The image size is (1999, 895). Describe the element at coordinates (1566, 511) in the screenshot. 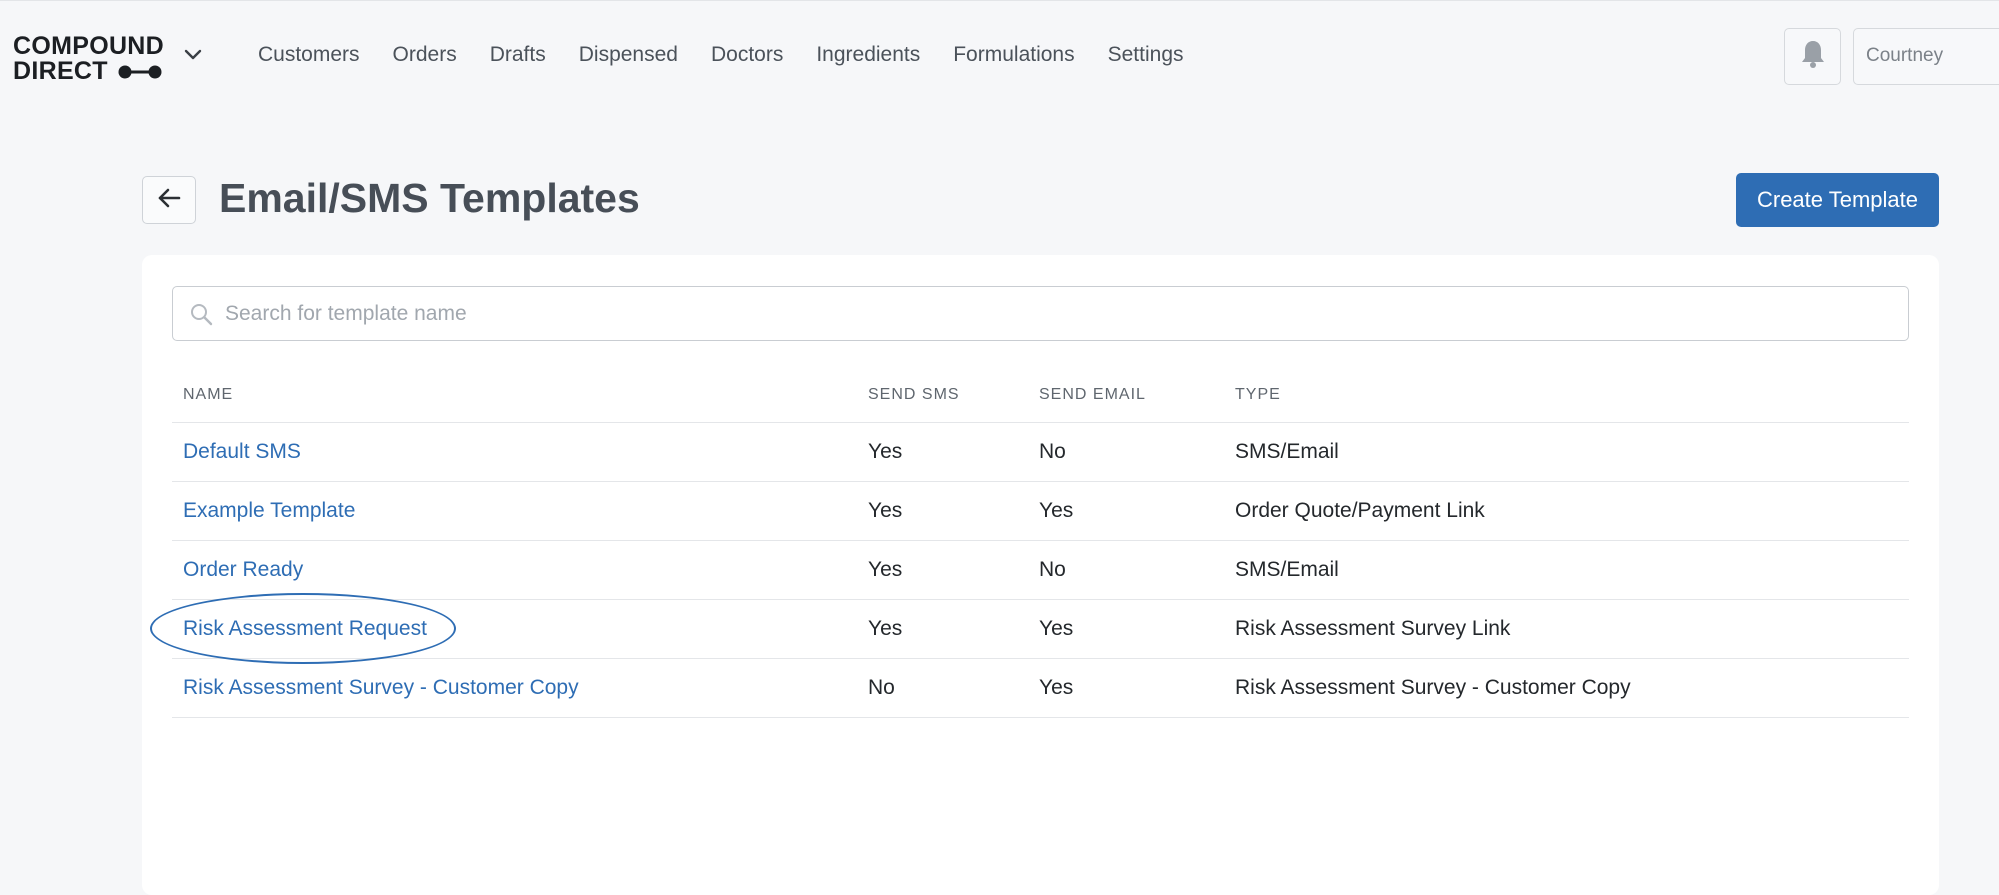

I see `type-value: Order Quote/Payment Link` at that location.